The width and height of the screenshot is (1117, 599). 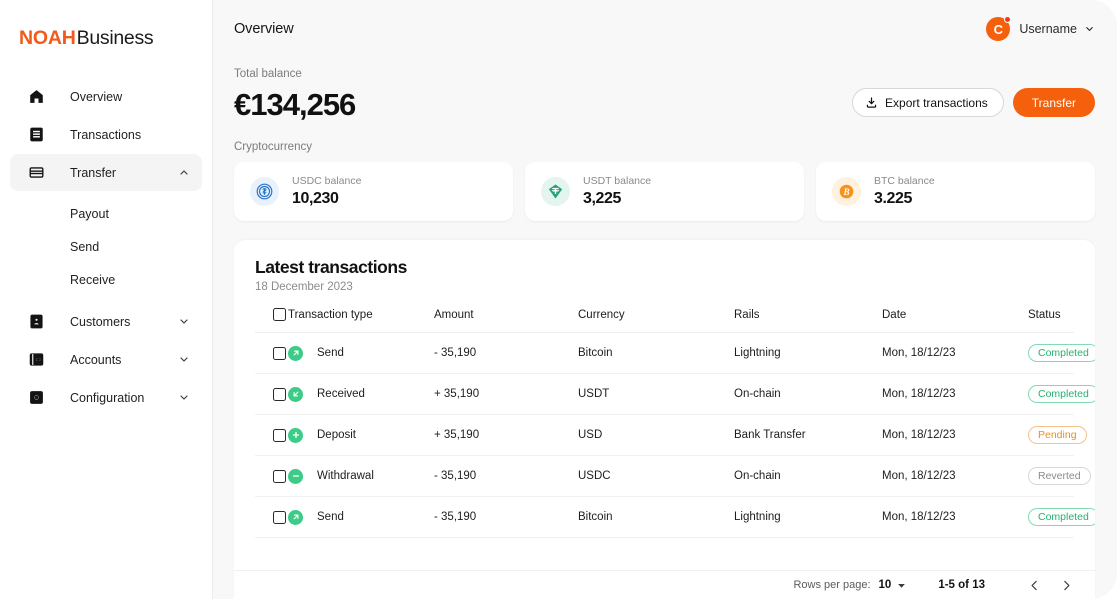 I want to click on sidebar-item-overview: Overview, so click(x=106, y=96).